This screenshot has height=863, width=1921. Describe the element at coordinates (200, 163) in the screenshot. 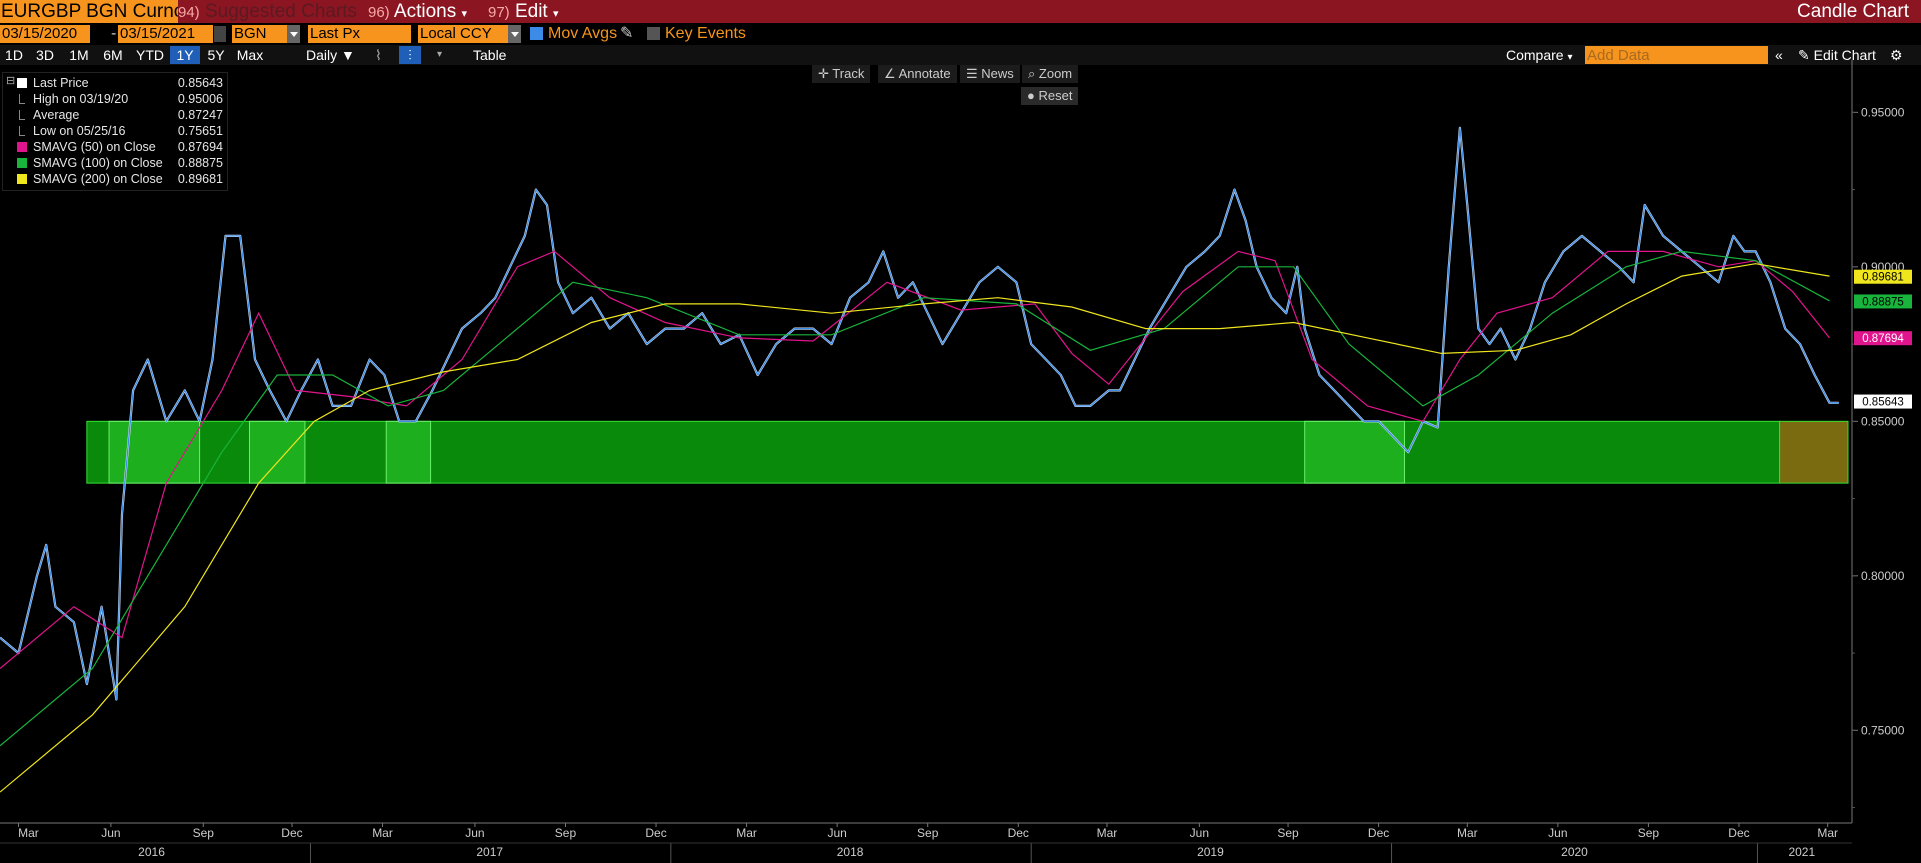

I see `legend-value: 0.88875` at that location.